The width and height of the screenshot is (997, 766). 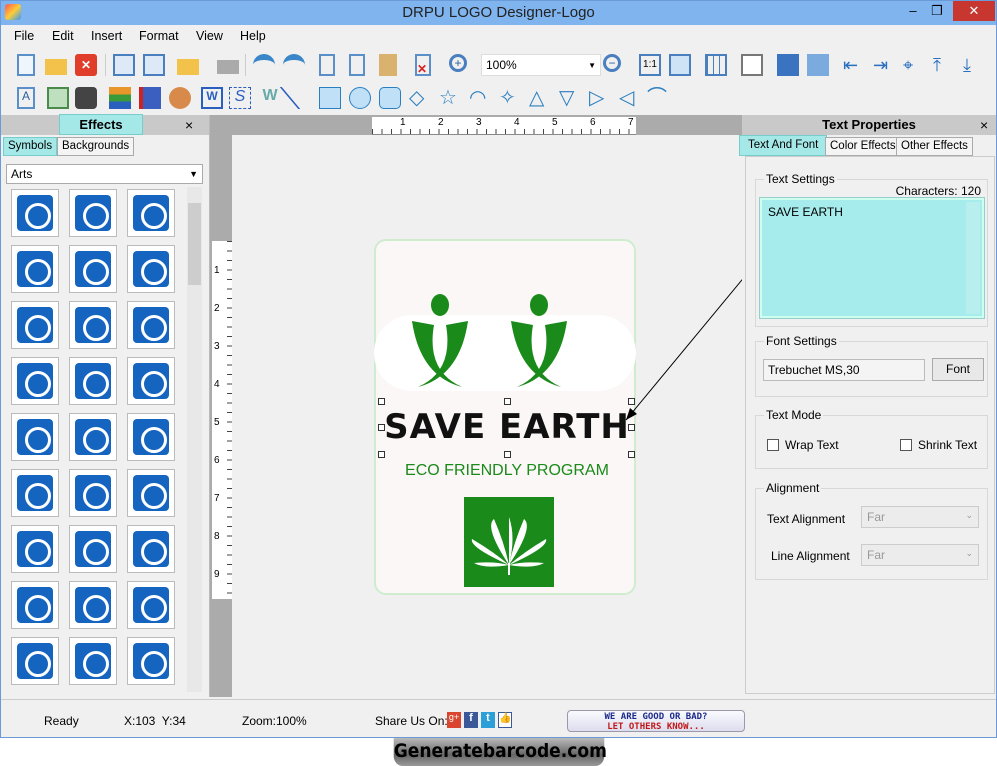 I want to click on new-icon, so click(x=26, y=65).